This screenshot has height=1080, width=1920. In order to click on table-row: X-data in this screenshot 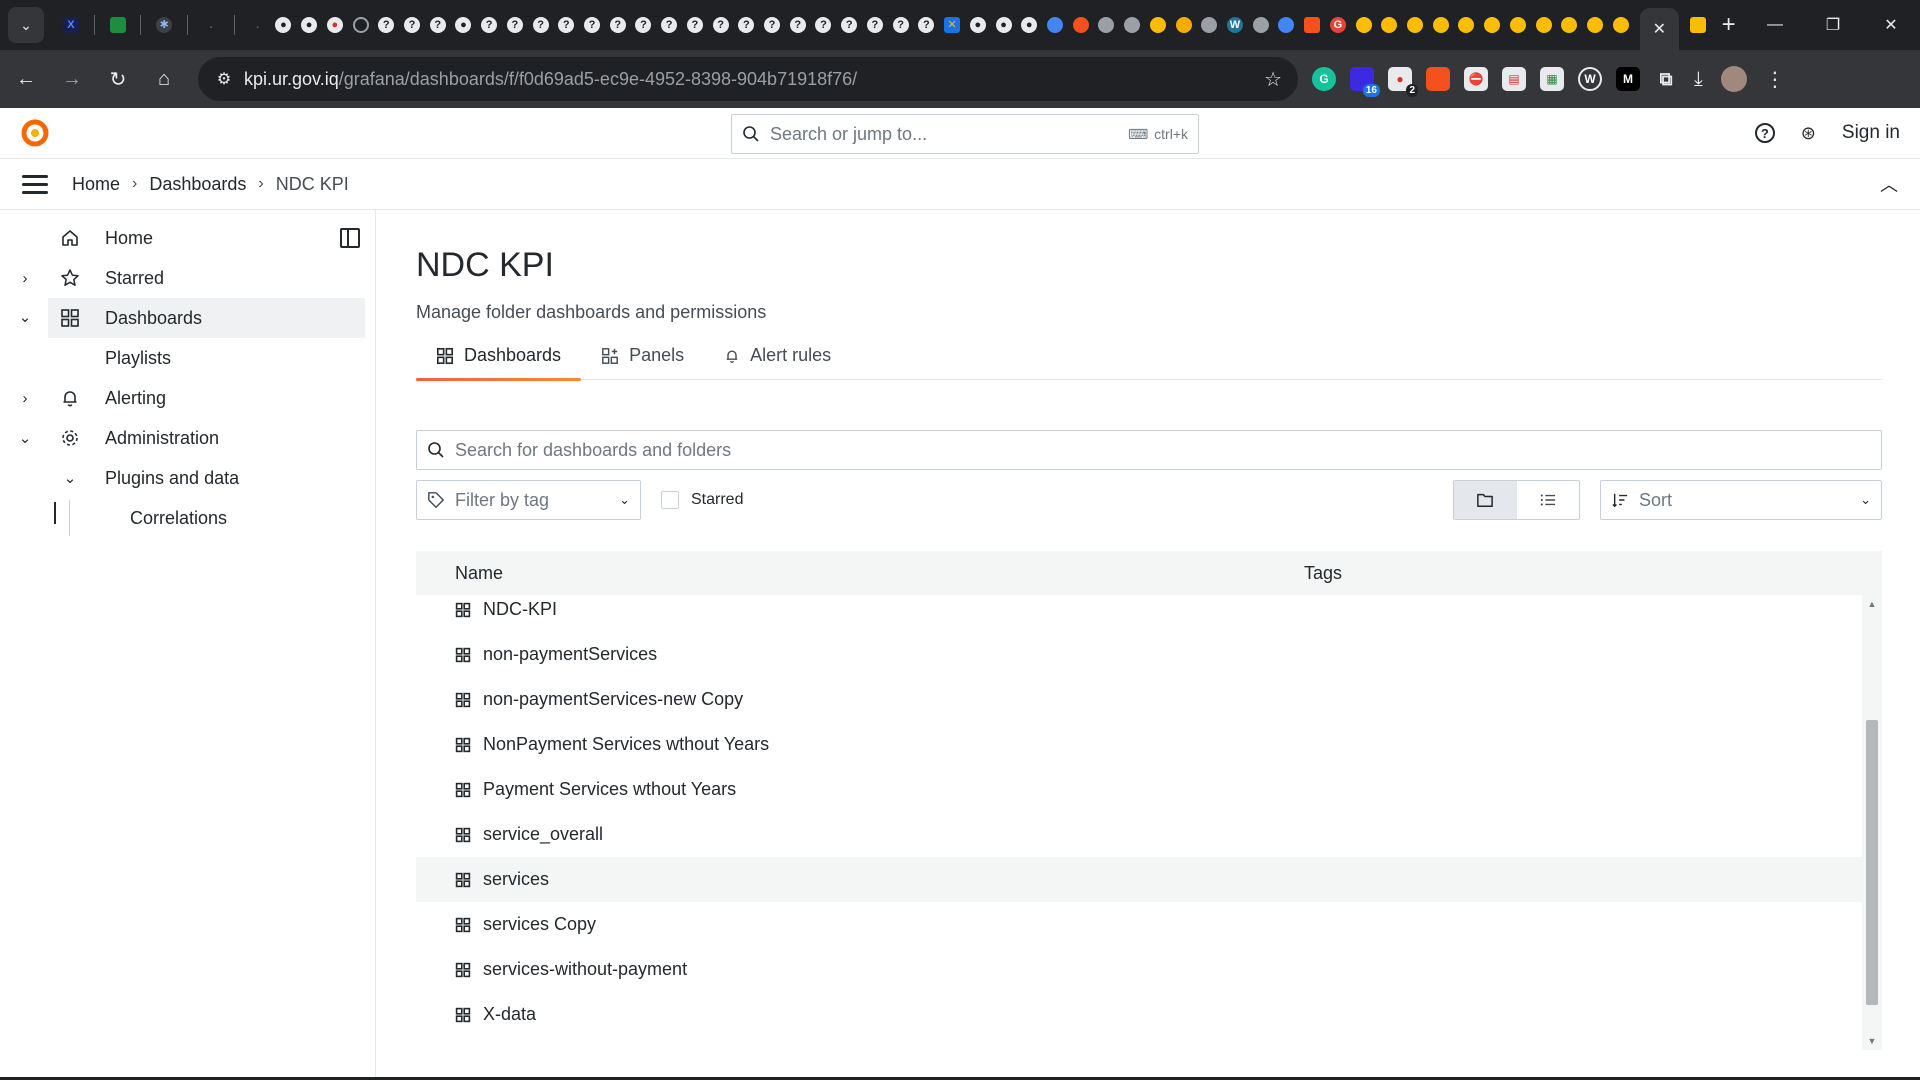, I will do `click(1139, 1014)`.